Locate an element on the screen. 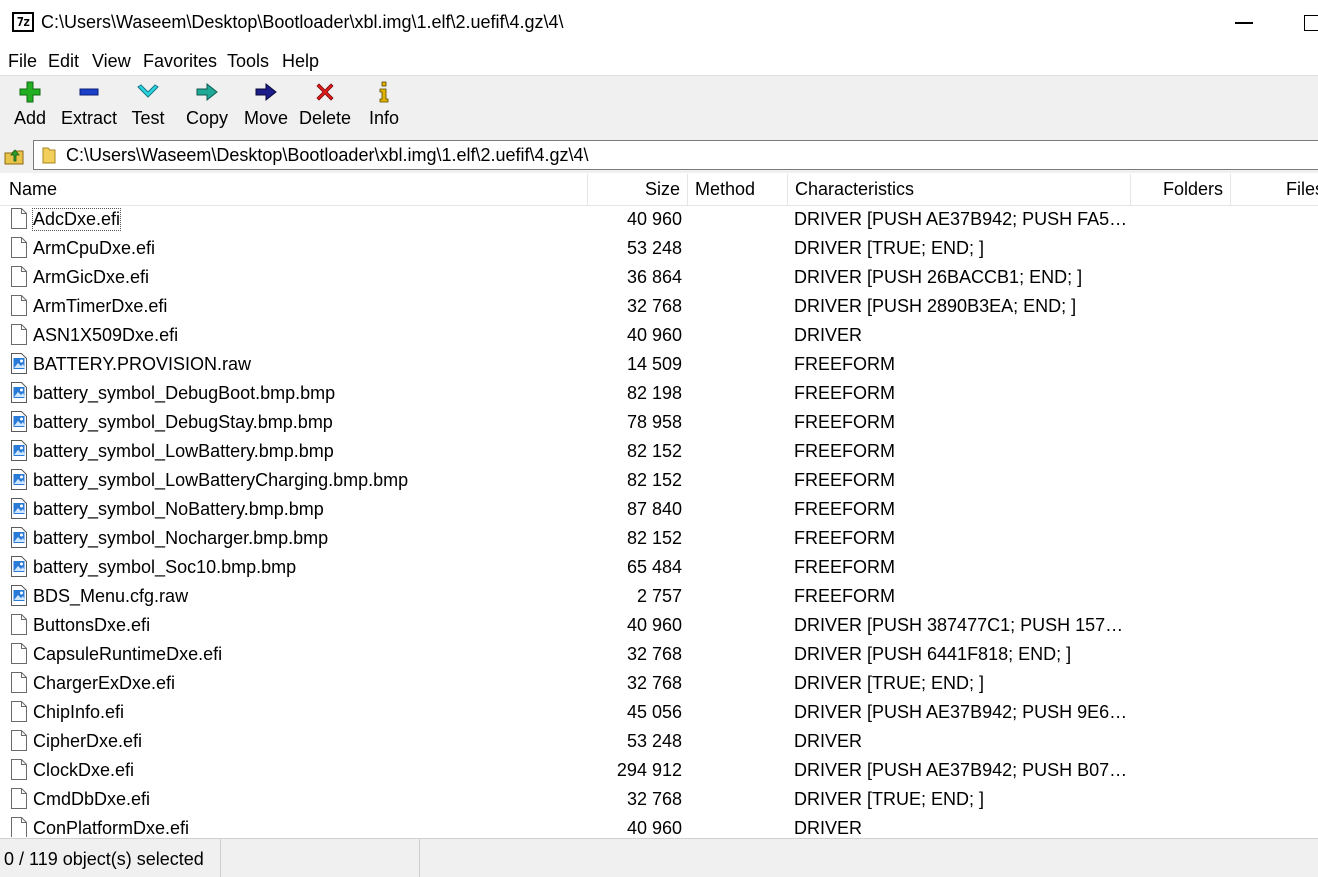 This screenshot has width=1318, height=877. file-row: ASN1X509Dxe.efi 40 960 DRIVER is located at coordinates (659, 335).